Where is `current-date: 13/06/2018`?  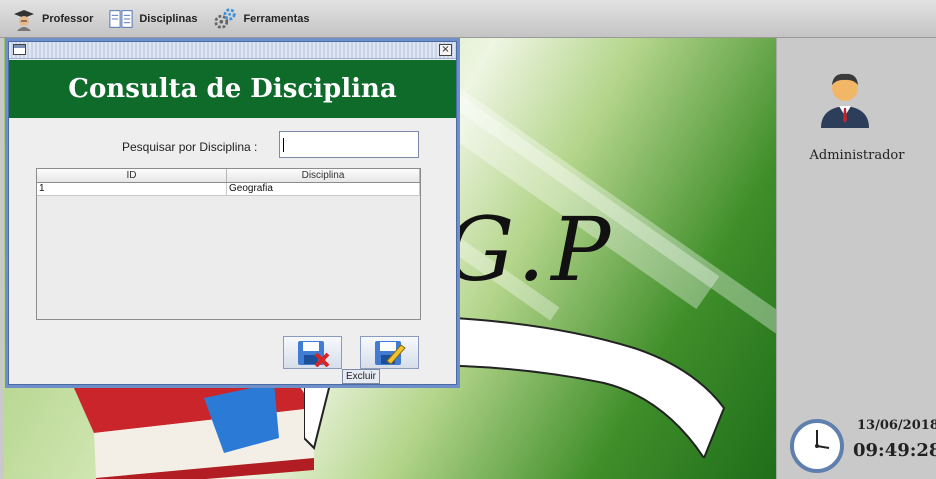
current-date: 13/06/2018 is located at coordinates (896, 425).